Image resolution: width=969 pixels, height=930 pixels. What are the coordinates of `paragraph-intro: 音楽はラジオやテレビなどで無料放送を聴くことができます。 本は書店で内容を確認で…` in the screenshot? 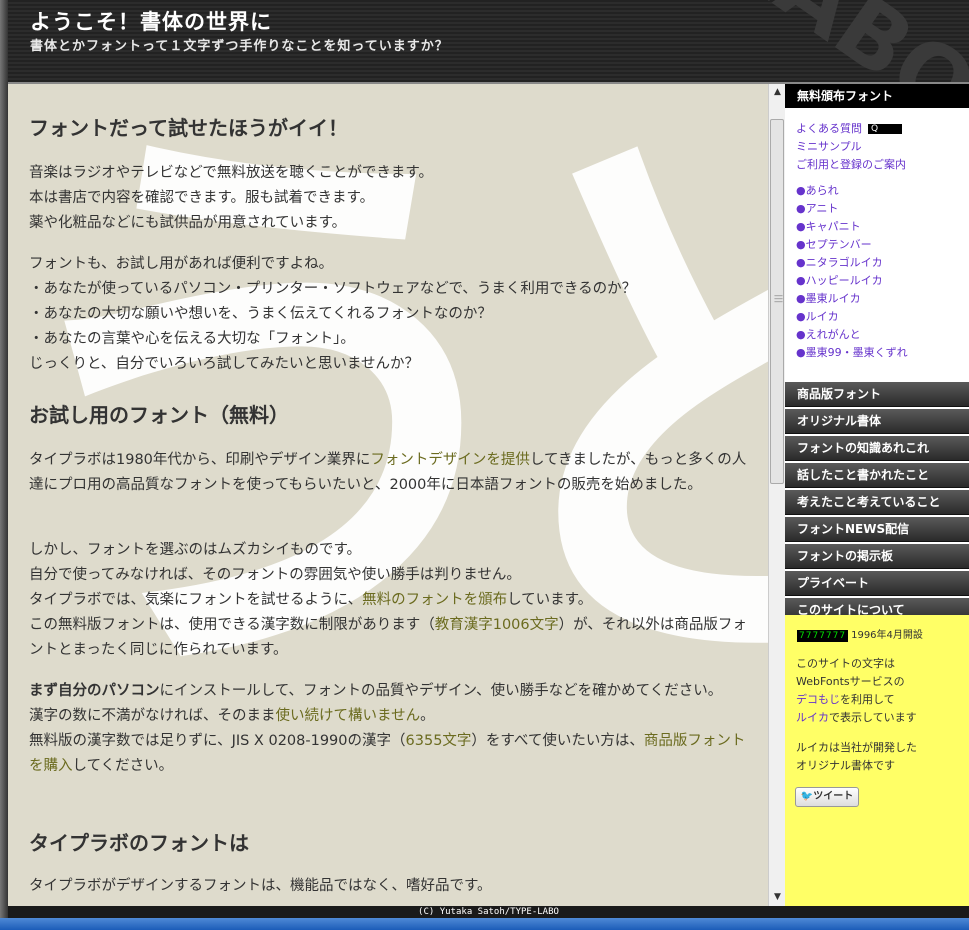 It's located at (231, 198).